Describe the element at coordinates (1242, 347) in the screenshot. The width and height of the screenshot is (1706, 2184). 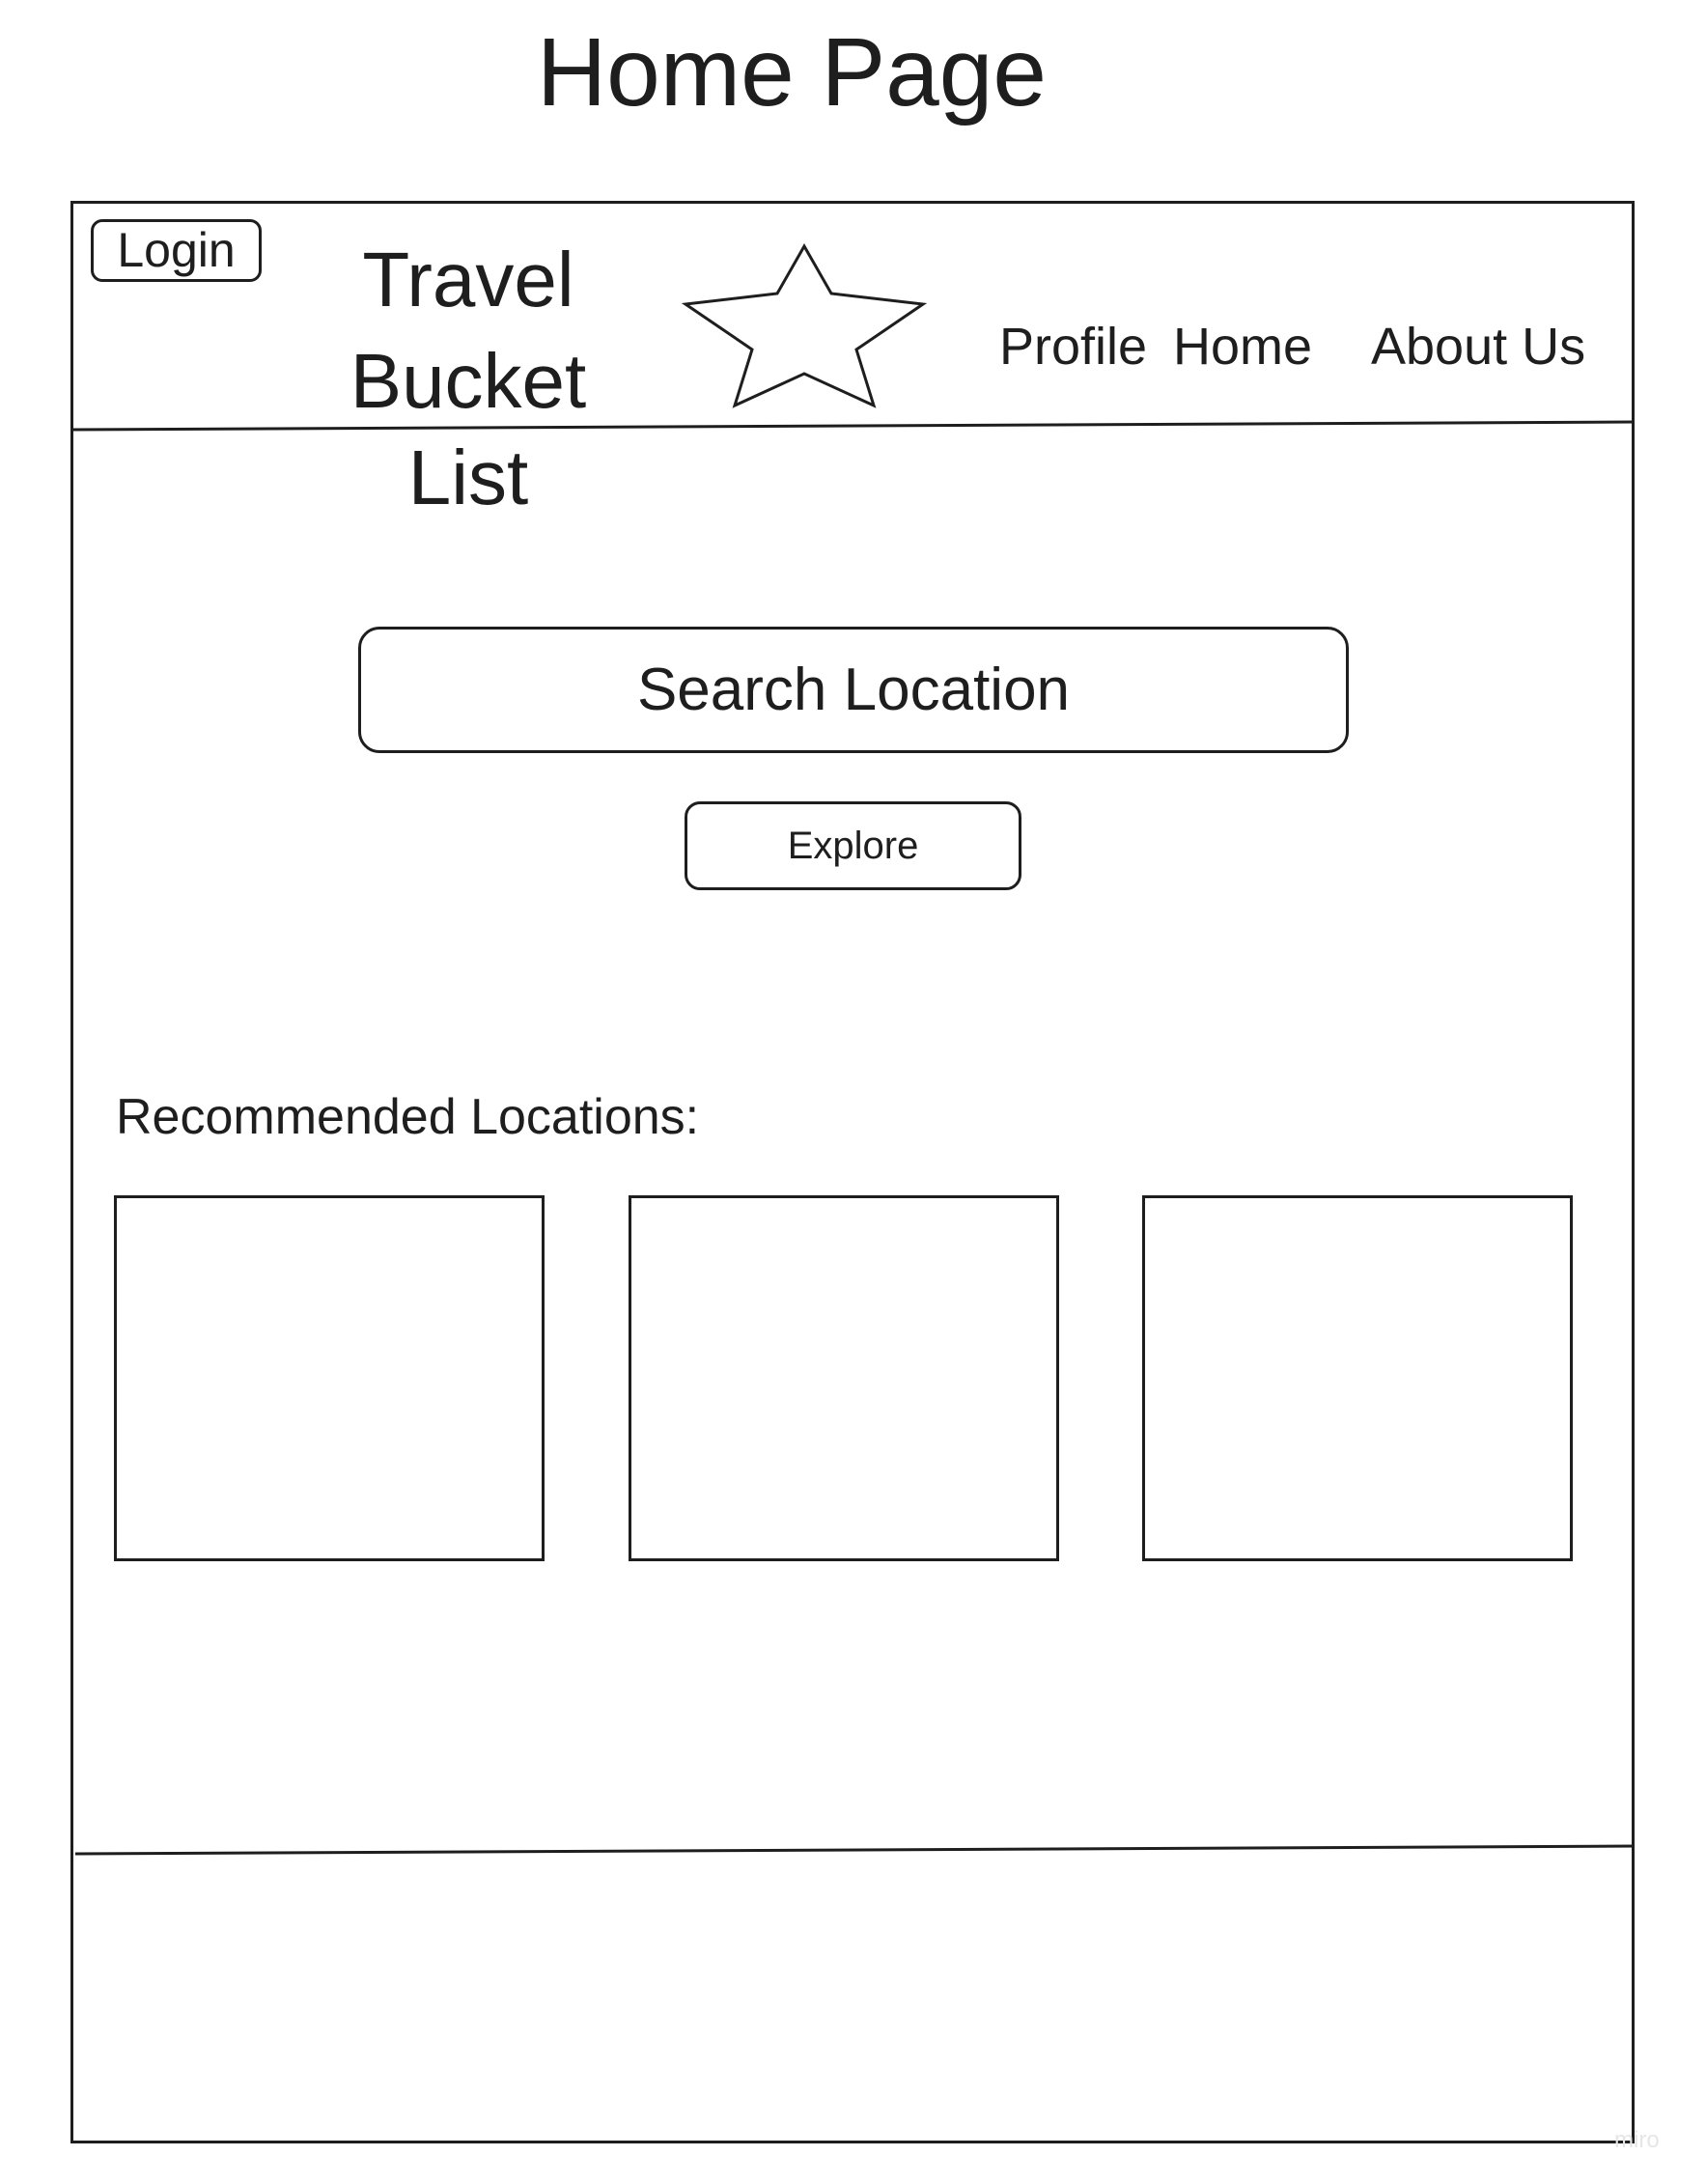
I see `nav-home: Home` at that location.